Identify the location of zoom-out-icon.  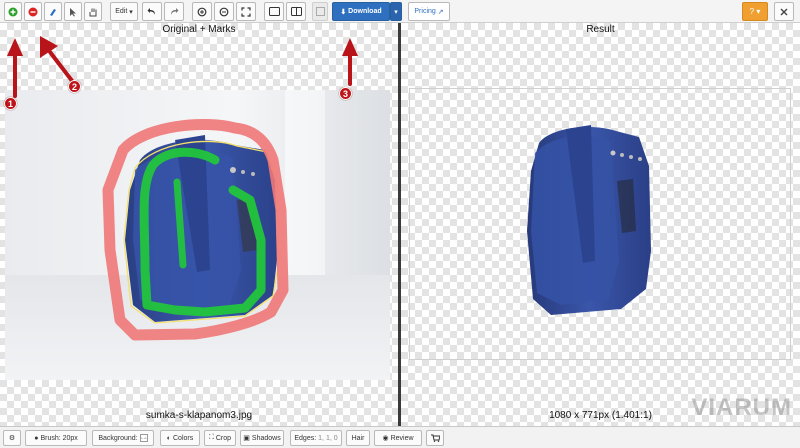
(224, 11).